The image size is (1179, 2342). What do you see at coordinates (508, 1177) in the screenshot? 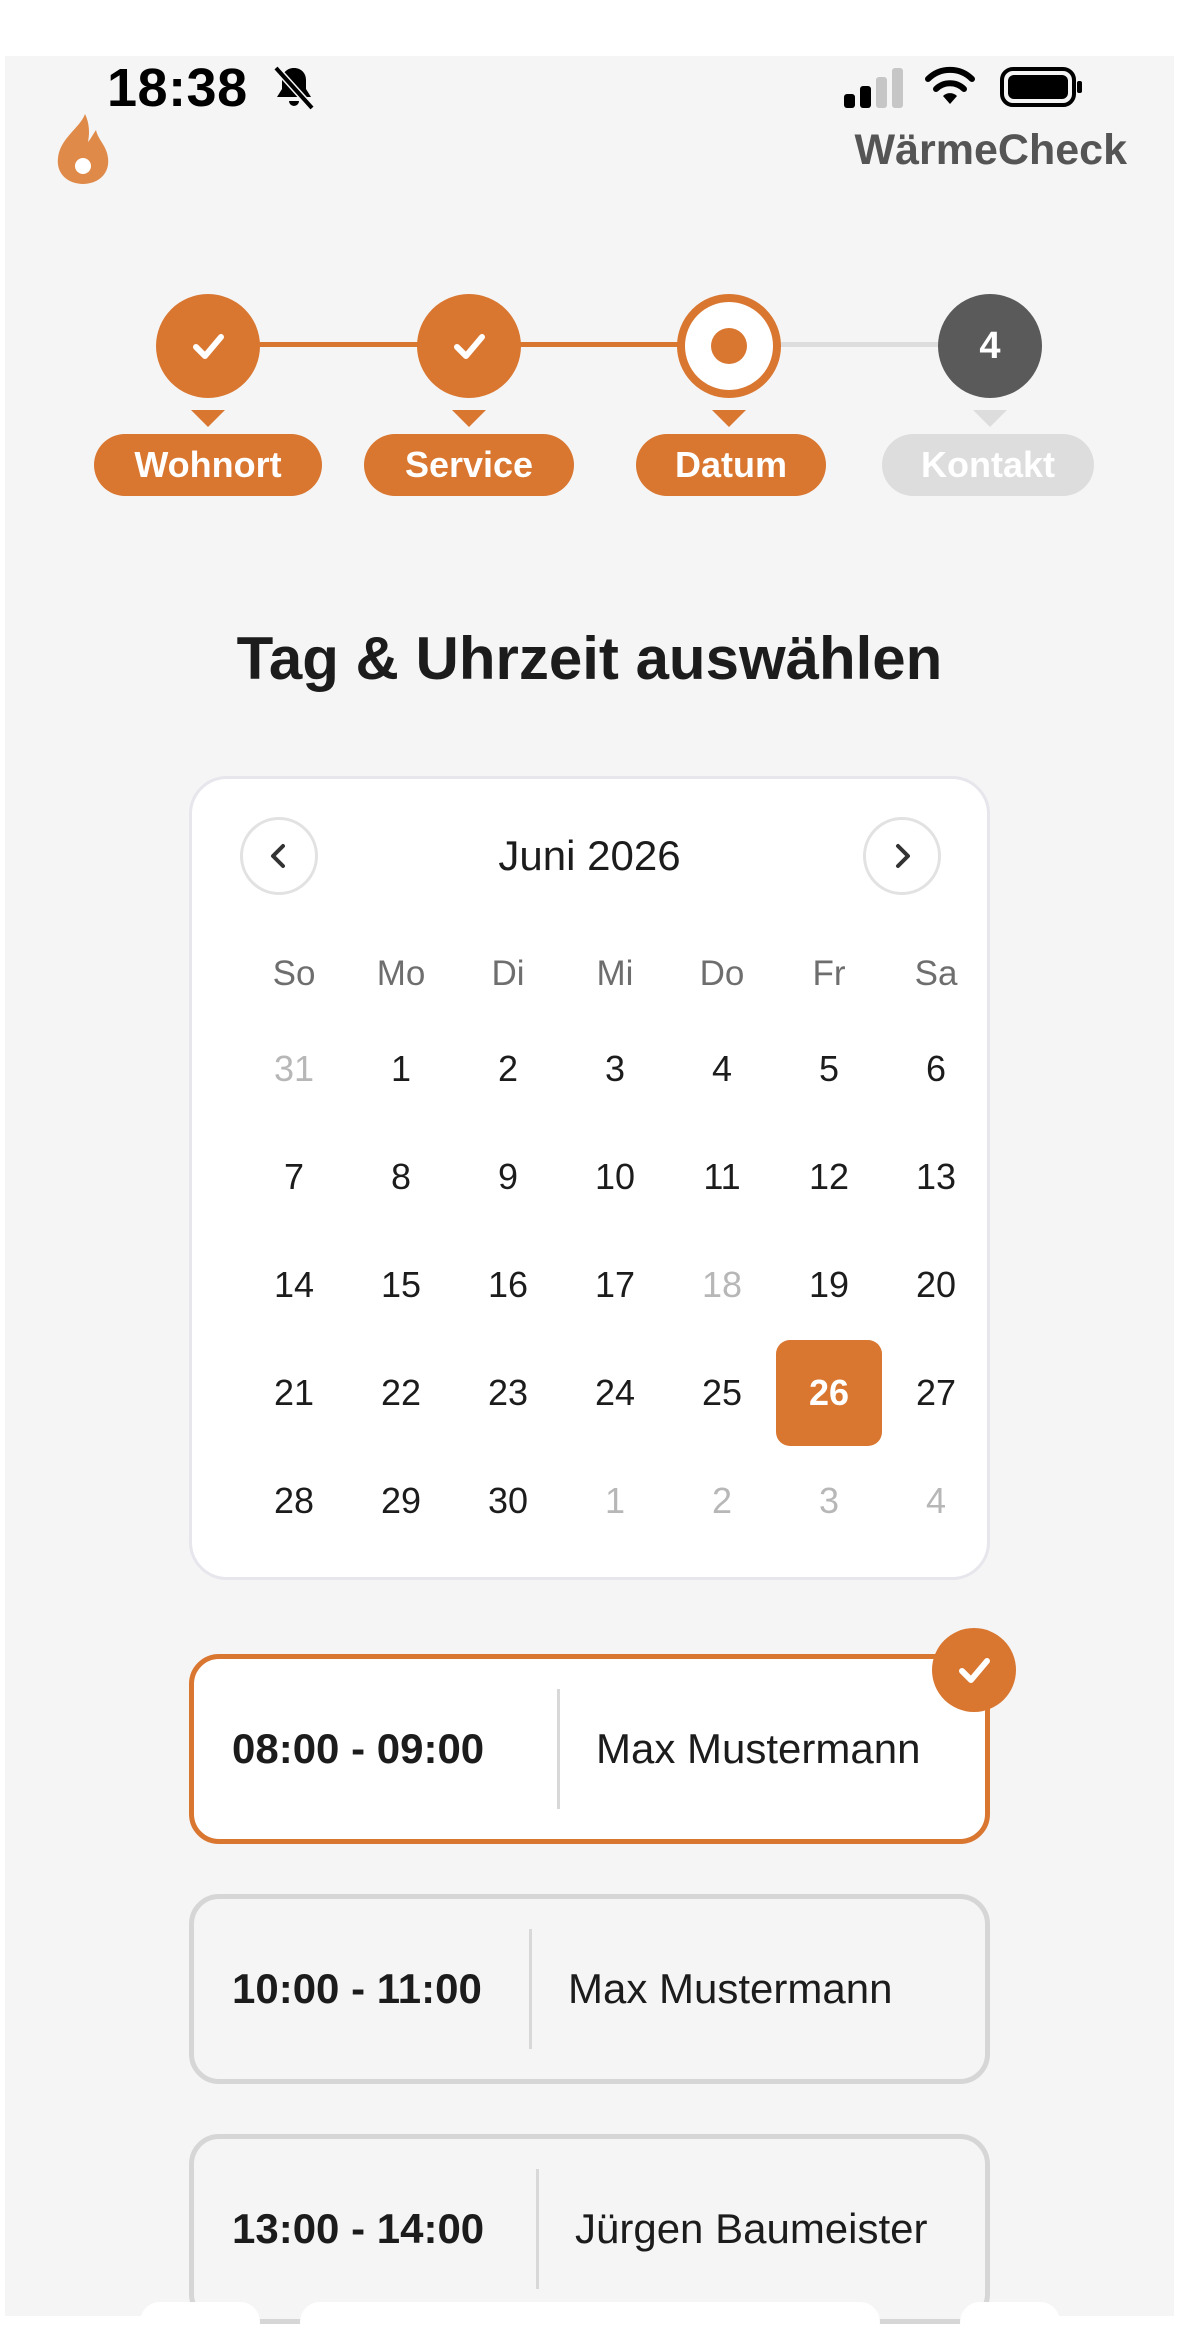
I see `calendar-day: 9` at bounding box center [508, 1177].